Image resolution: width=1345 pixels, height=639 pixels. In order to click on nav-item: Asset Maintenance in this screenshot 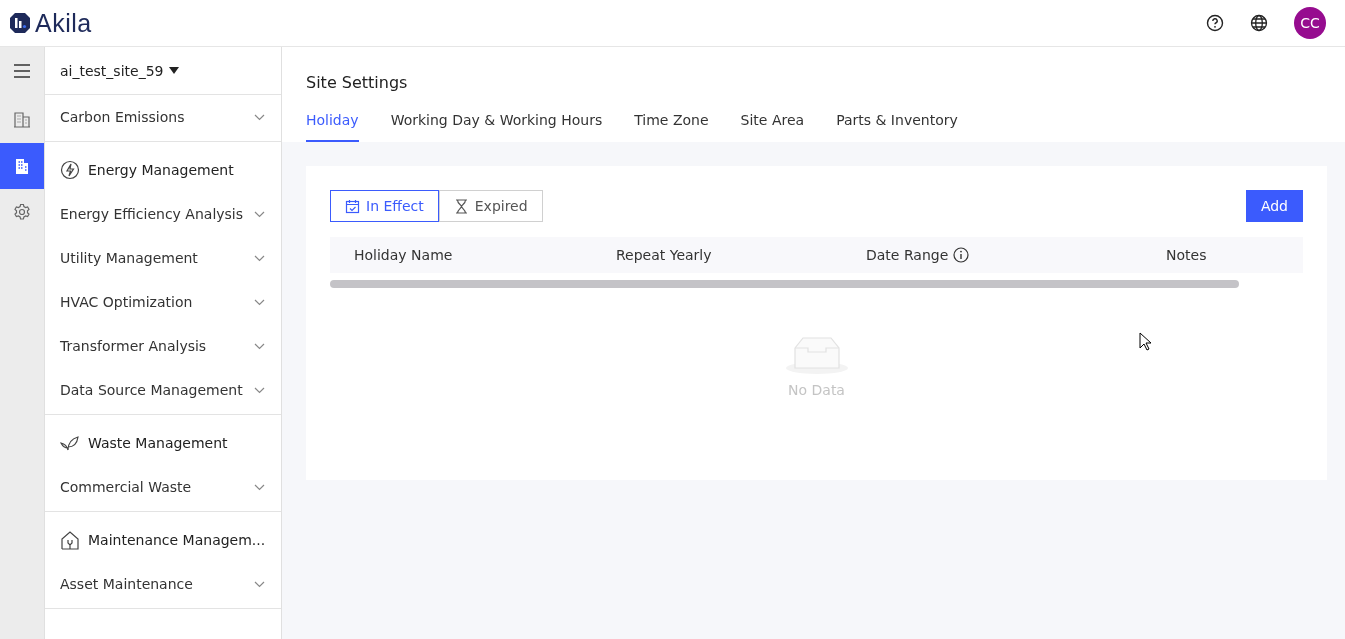, I will do `click(163, 584)`.